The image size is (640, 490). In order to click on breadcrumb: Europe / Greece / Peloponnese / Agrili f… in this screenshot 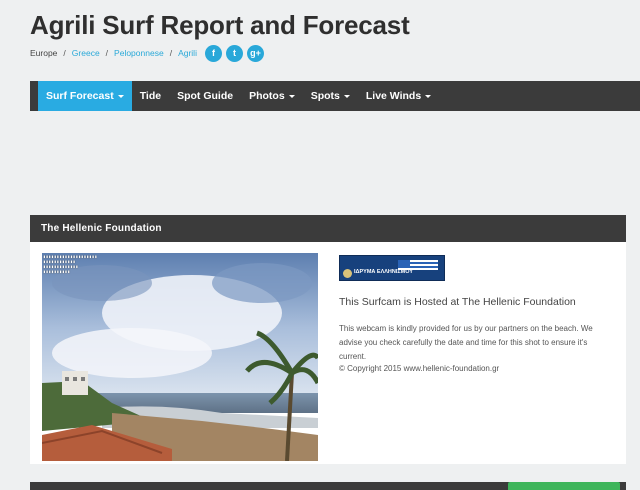, I will do `click(147, 53)`.